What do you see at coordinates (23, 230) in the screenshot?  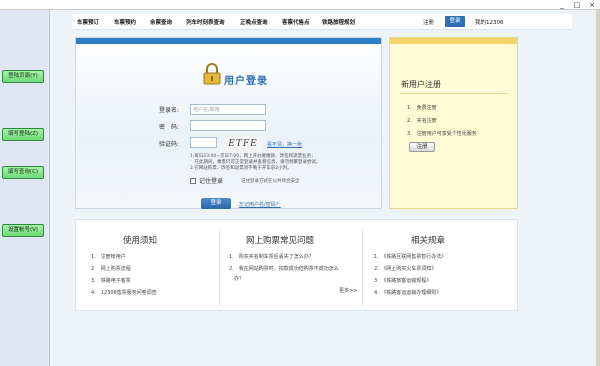 I see `account-settings-button: 设置帐号(V)` at bounding box center [23, 230].